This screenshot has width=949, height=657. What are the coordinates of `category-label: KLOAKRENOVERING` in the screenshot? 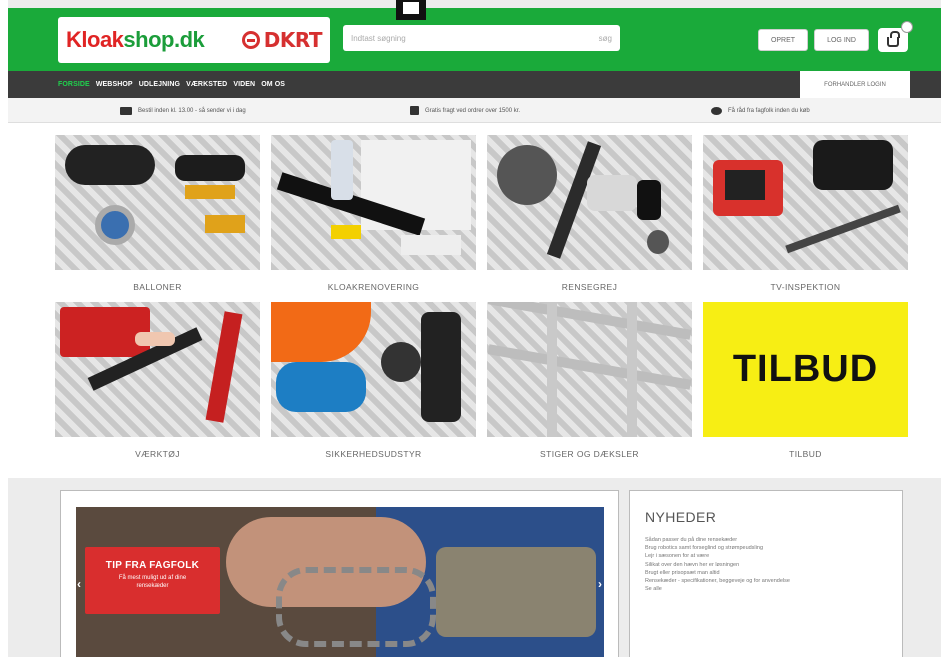 It's located at (373, 287).